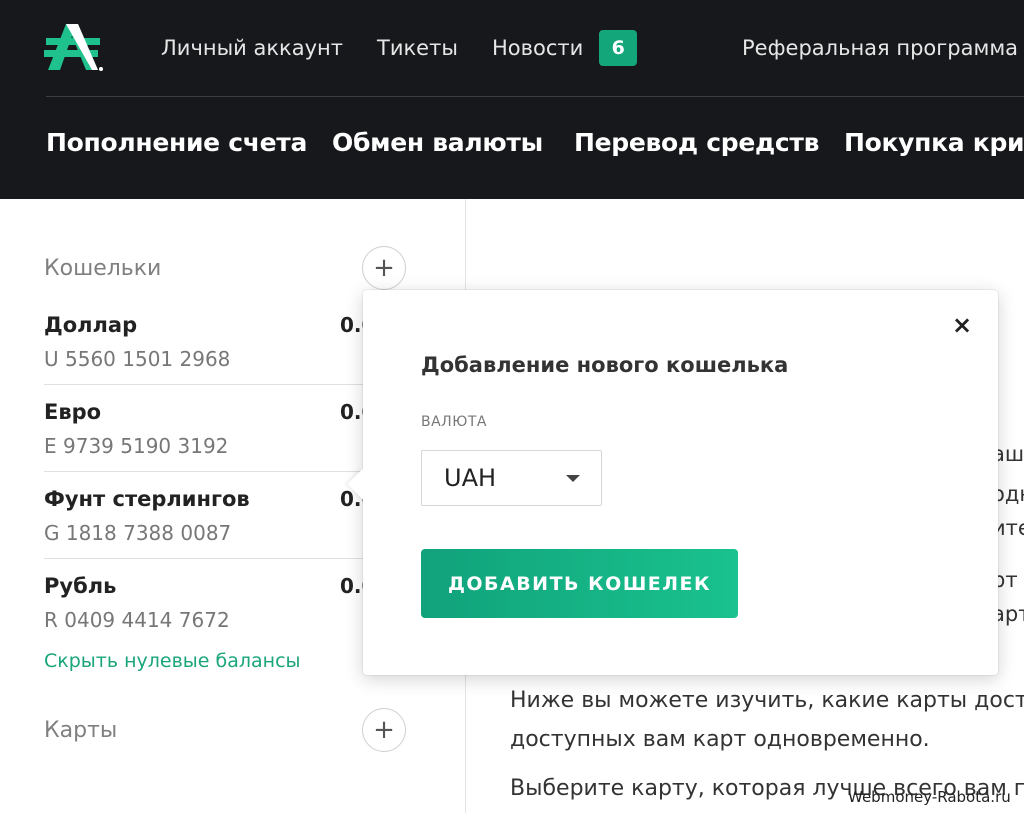  I want to click on add-wallet-plus-button: +, so click(384, 268).